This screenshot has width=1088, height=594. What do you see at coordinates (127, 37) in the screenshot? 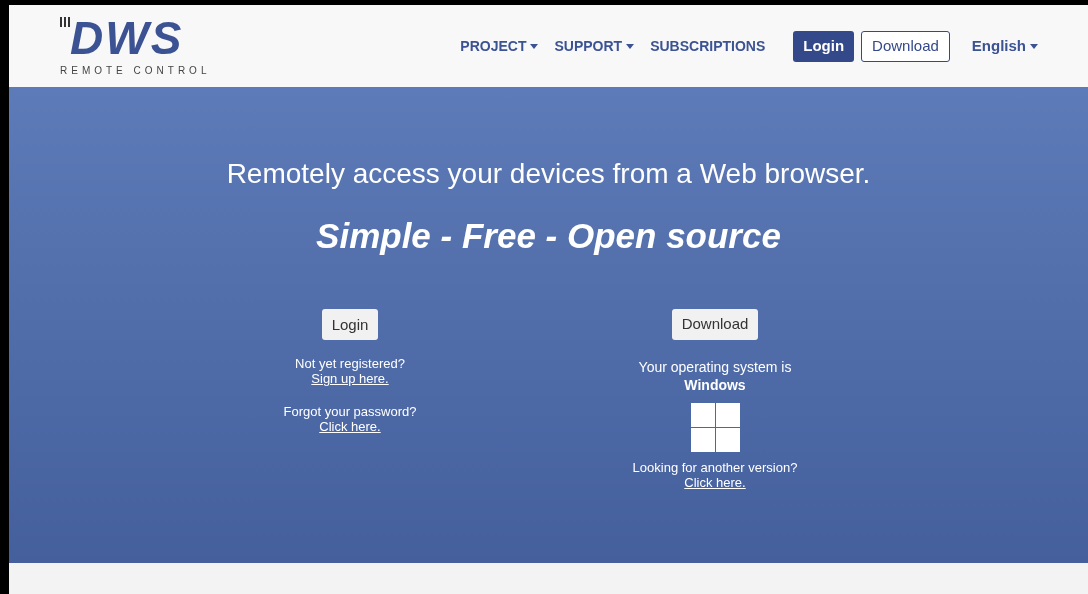
I see `logo-mark: DWS` at bounding box center [127, 37].